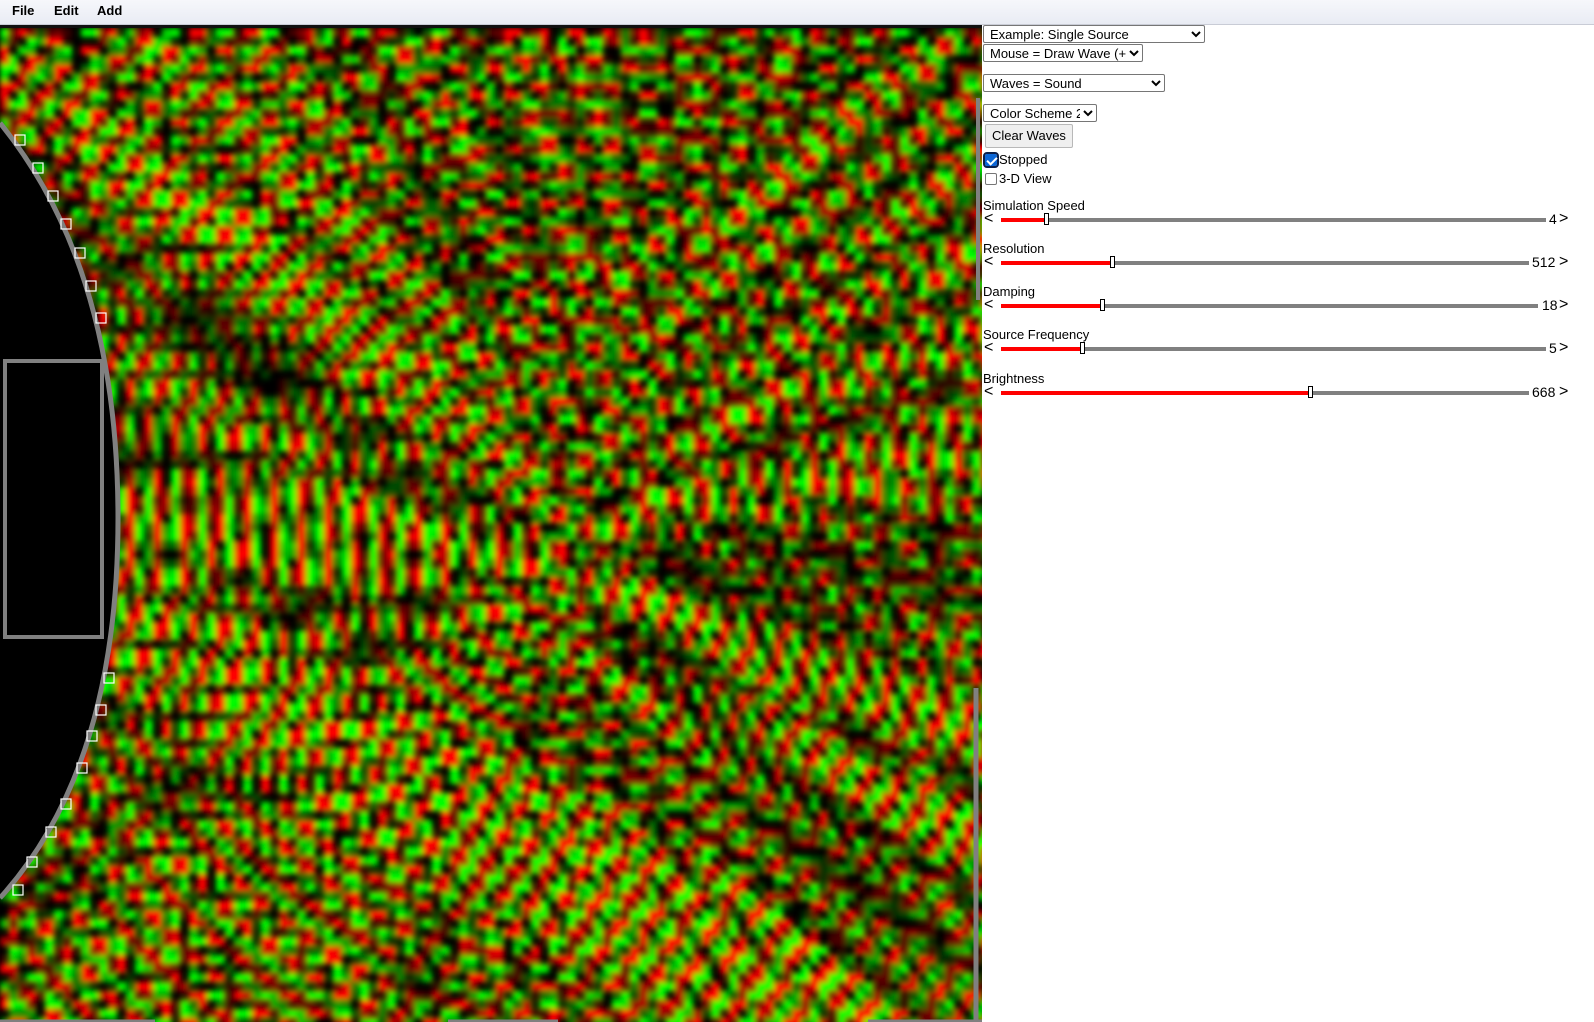 The width and height of the screenshot is (1594, 1022). Describe the element at coordinates (1023, 159) in the screenshot. I see `stopped-label: Stopped` at that location.